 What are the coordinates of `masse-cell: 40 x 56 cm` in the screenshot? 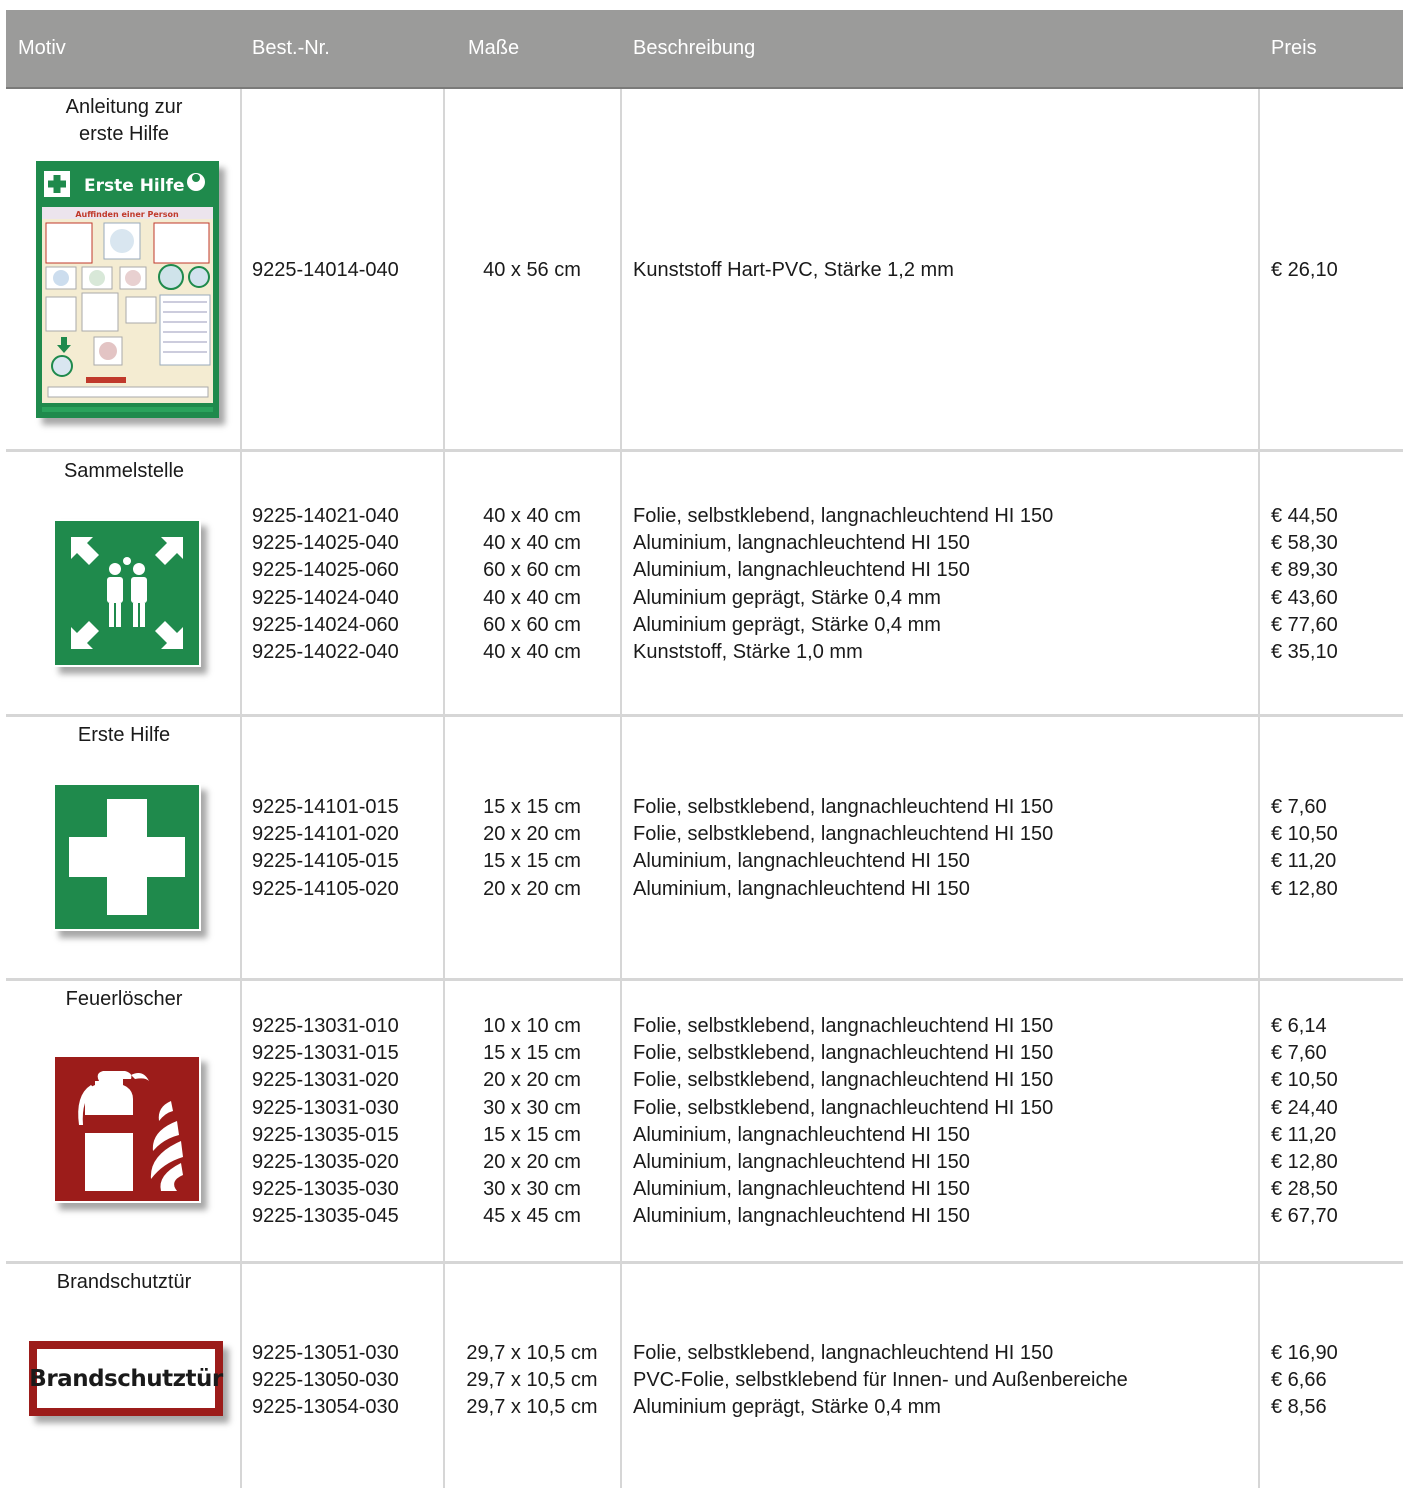 It's located at (532, 270).